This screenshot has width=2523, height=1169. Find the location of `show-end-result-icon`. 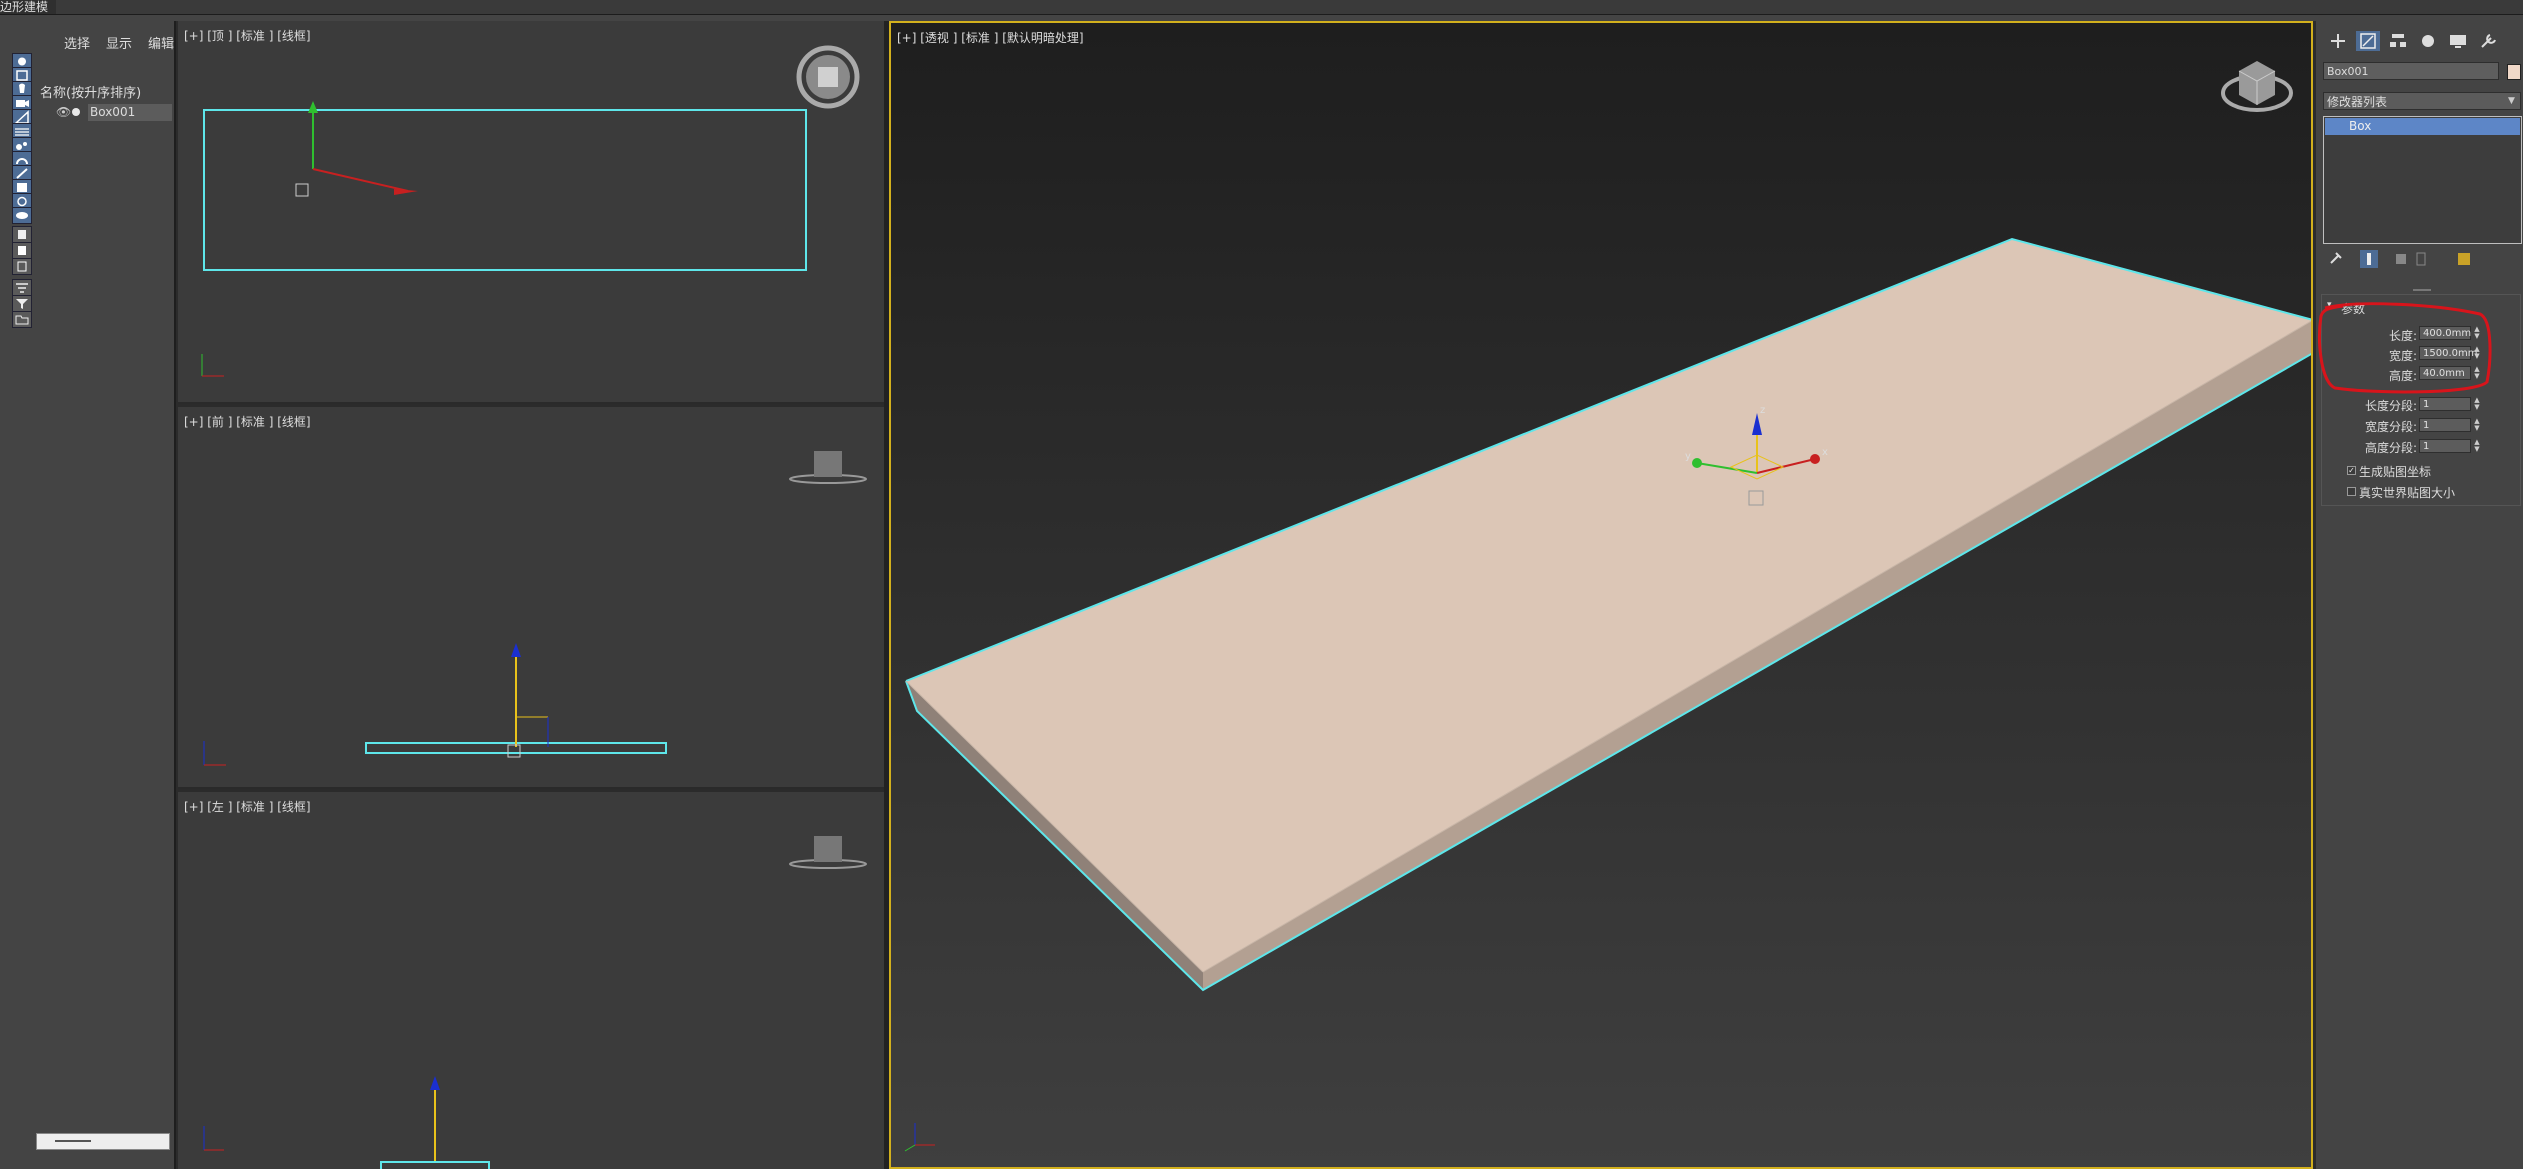

show-end-result-icon is located at coordinates (2369, 259).